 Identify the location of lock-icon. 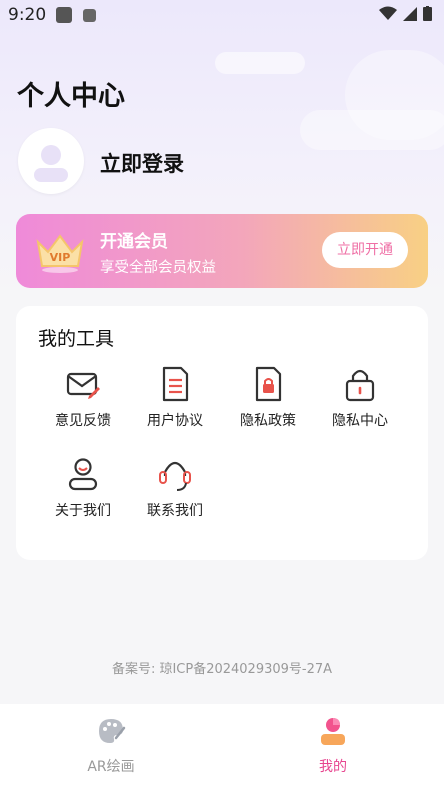
(360, 385).